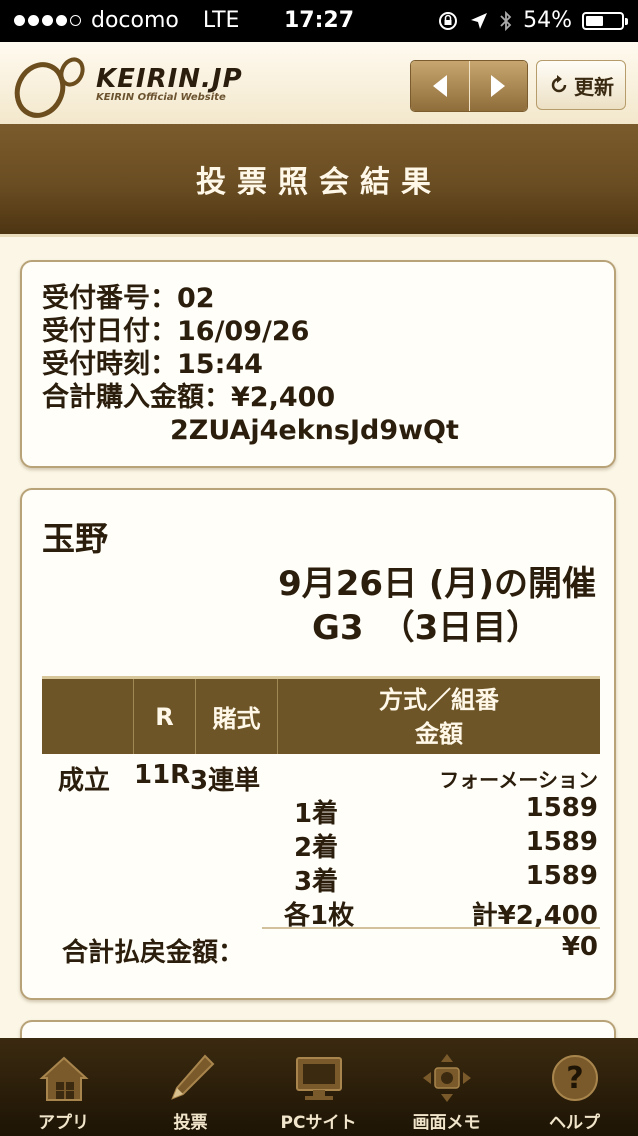 The width and height of the screenshot is (638, 1136). I want to click on refresh-button: 更新, so click(581, 85).